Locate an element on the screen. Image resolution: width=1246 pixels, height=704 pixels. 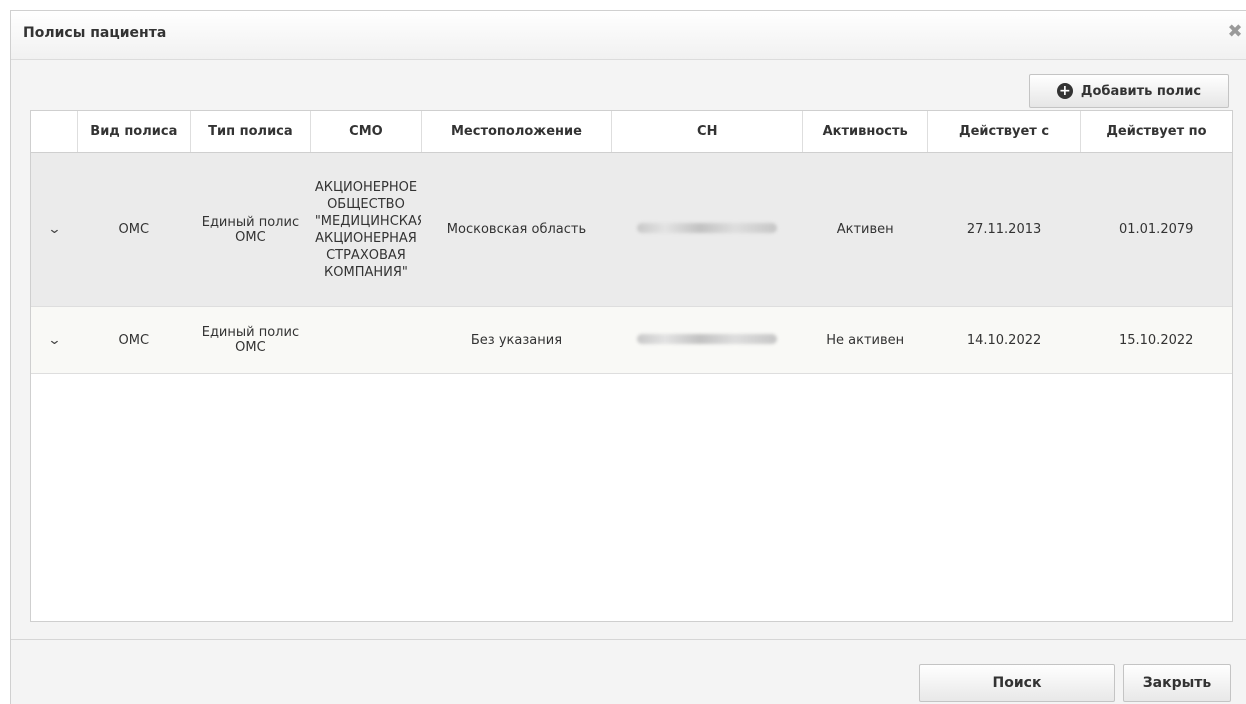
location-cell: Московская область is located at coordinates (516, 229).